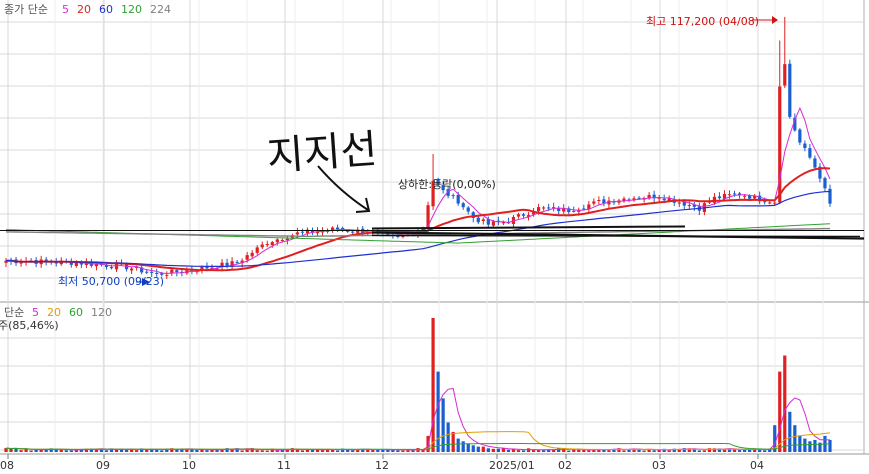 The width and height of the screenshot is (869, 474). I want to click on legend-top-prefix: 종가 단순, so click(26, 9).